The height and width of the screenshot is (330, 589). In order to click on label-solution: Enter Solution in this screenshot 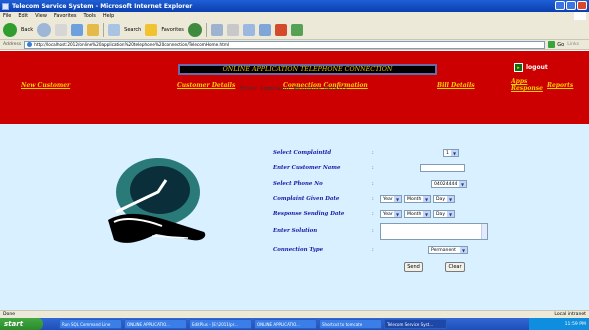, I will do `click(295, 231)`.